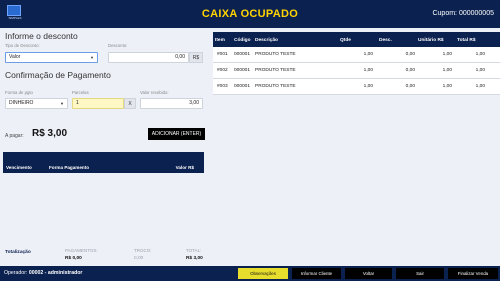  I want to click on inform-customer-button: Informar Cliente, so click(316, 273).